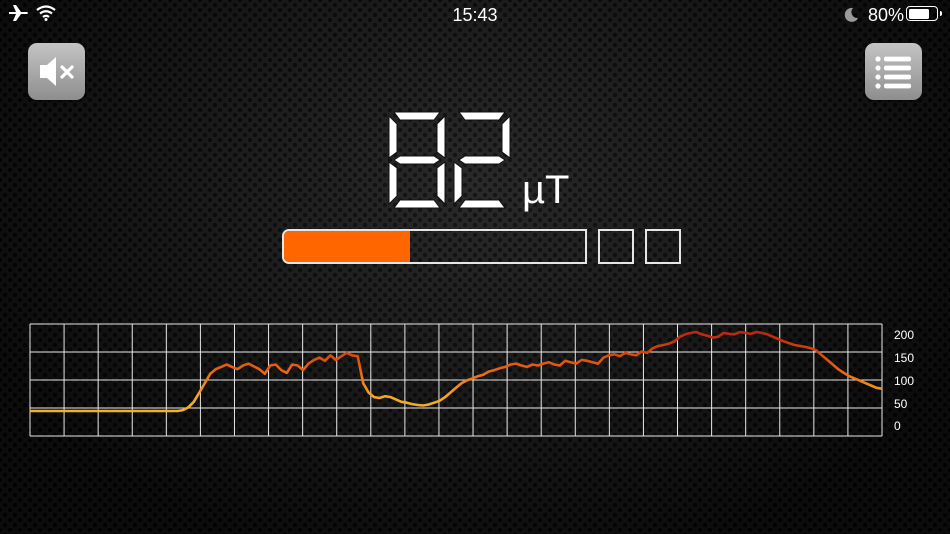 The height and width of the screenshot is (534, 950). Describe the element at coordinates (904, 358) in the screenshot. I see `y-tick-label: 150` at that location.